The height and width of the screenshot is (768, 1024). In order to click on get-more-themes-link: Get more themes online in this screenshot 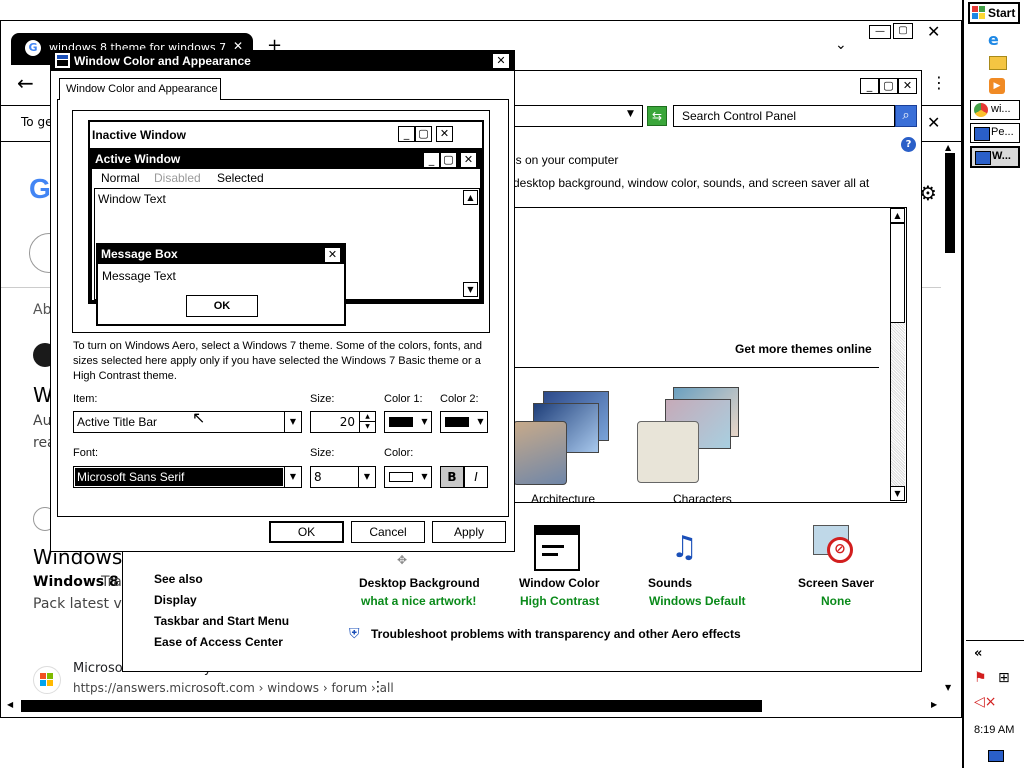, I will do `click(803, 349)`.